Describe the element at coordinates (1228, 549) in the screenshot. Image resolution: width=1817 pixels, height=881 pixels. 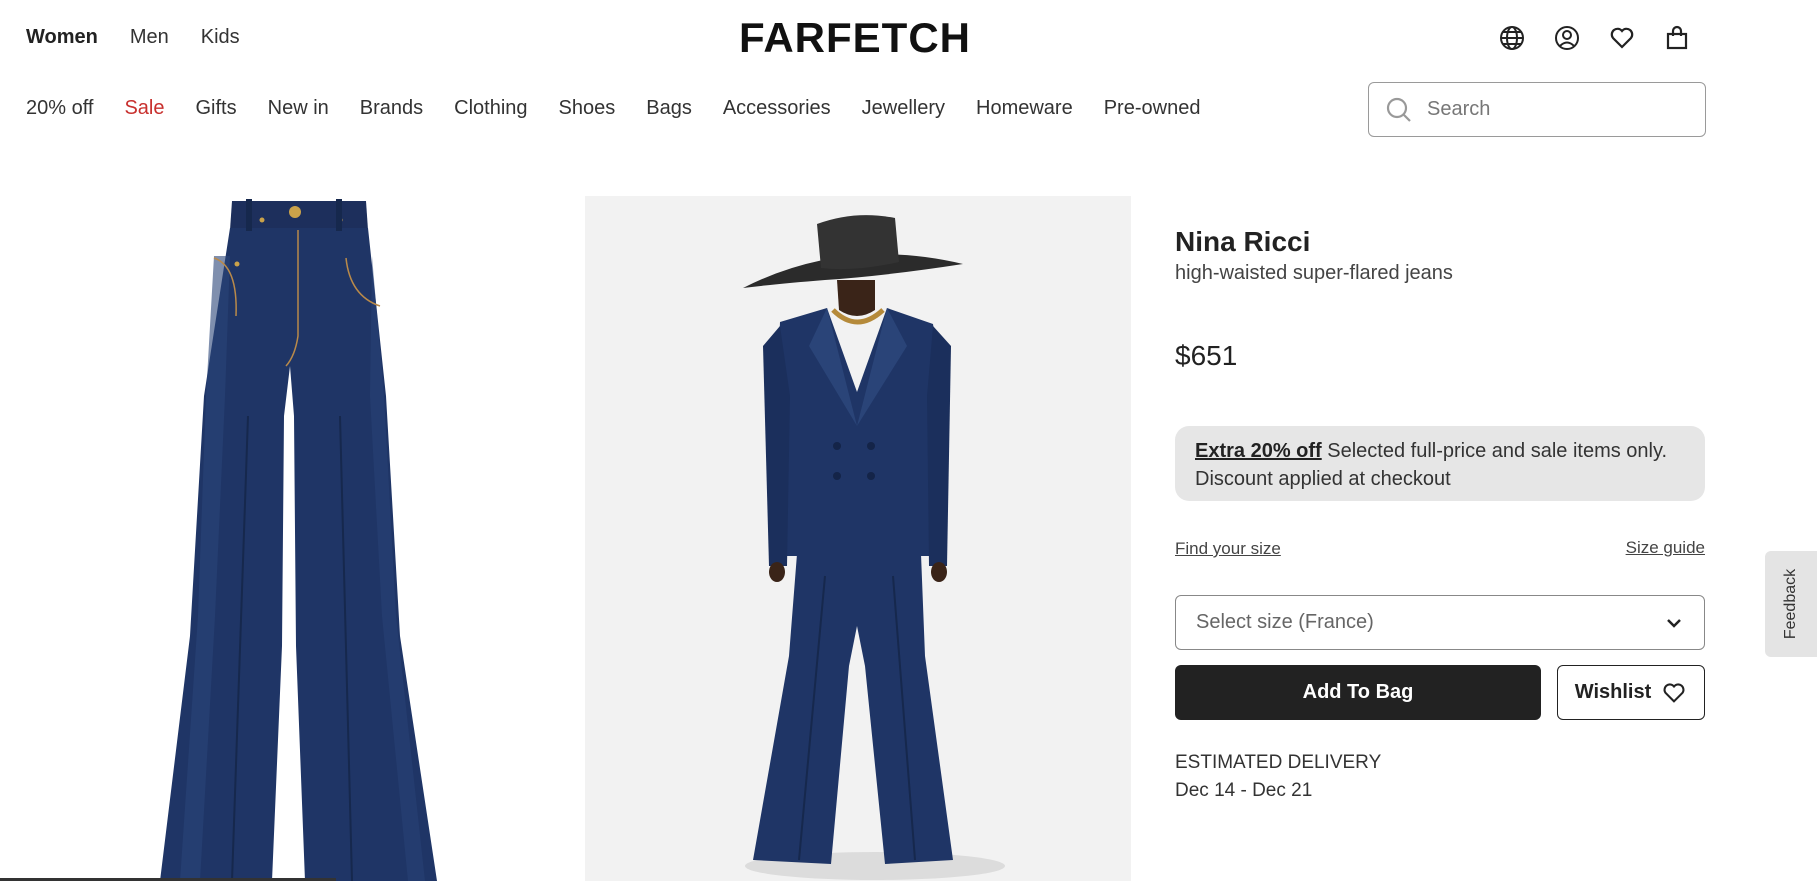
I see `find-your-size-link: Find your size` at that location.